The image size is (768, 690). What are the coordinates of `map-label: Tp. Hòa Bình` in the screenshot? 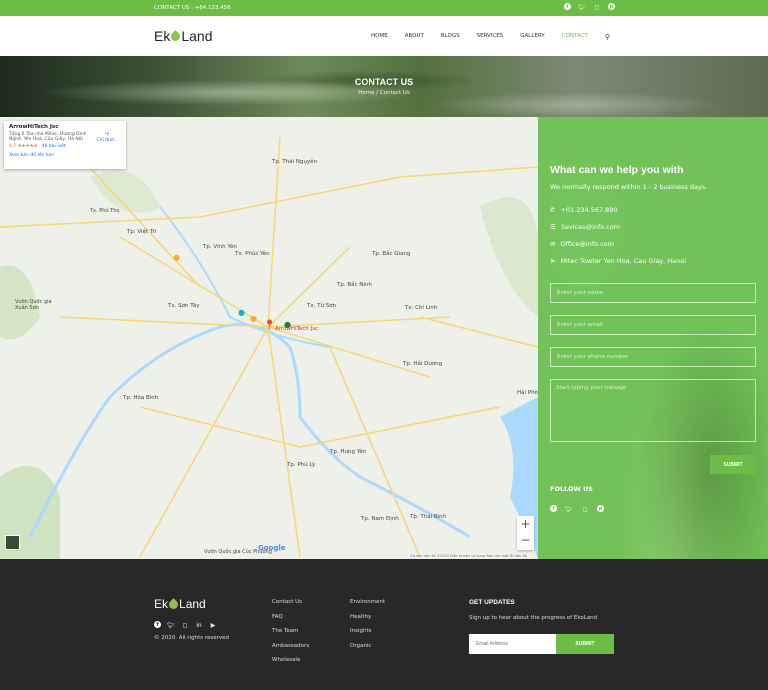 It's located at (141, 398).